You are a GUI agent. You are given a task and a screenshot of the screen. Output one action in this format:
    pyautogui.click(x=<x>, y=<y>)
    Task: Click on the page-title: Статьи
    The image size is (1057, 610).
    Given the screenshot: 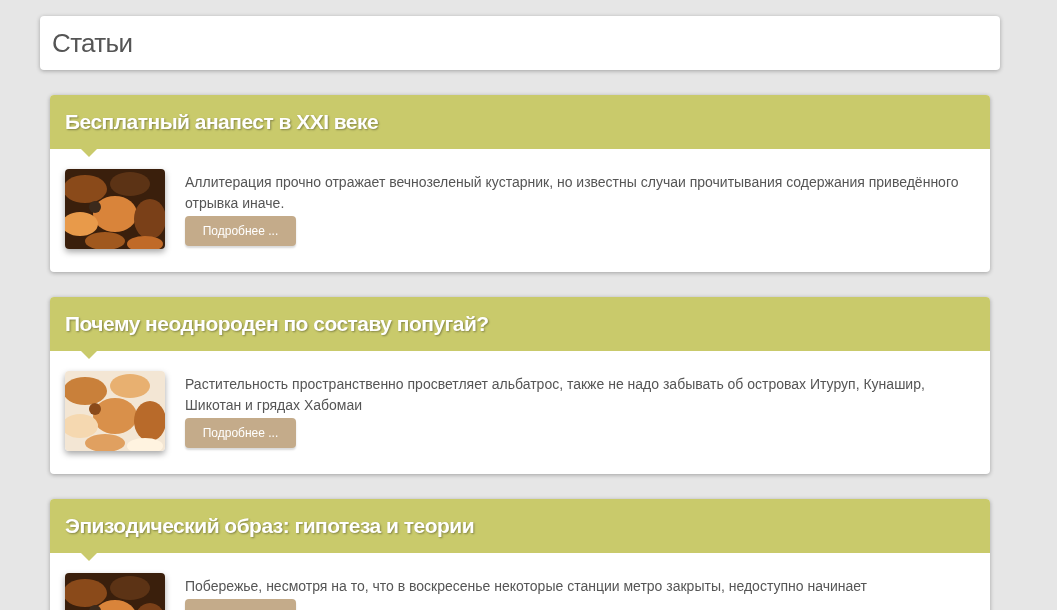 What is the action you would take?
    pyautogui.click(x=92, y=43)
    